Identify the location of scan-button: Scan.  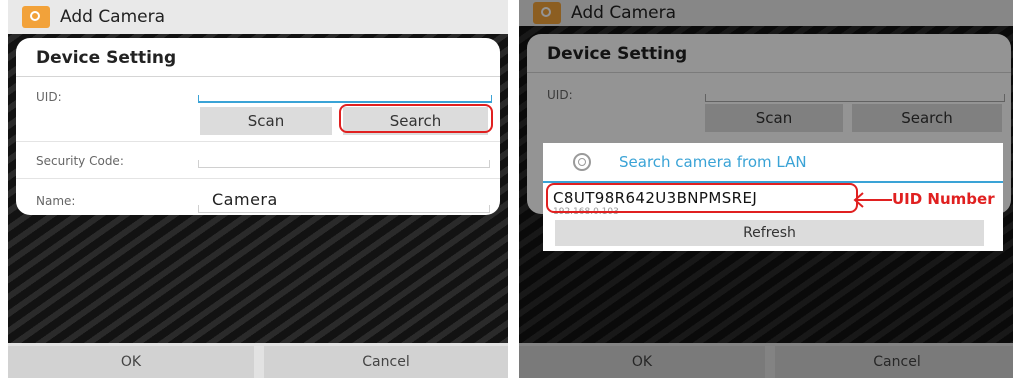
(266, 121).